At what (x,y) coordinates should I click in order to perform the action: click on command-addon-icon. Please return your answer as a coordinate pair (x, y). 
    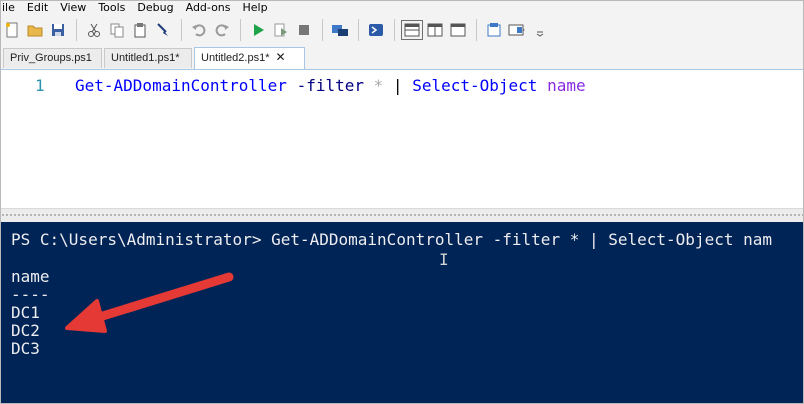
    Looking at the image, I should click on (516, 30).